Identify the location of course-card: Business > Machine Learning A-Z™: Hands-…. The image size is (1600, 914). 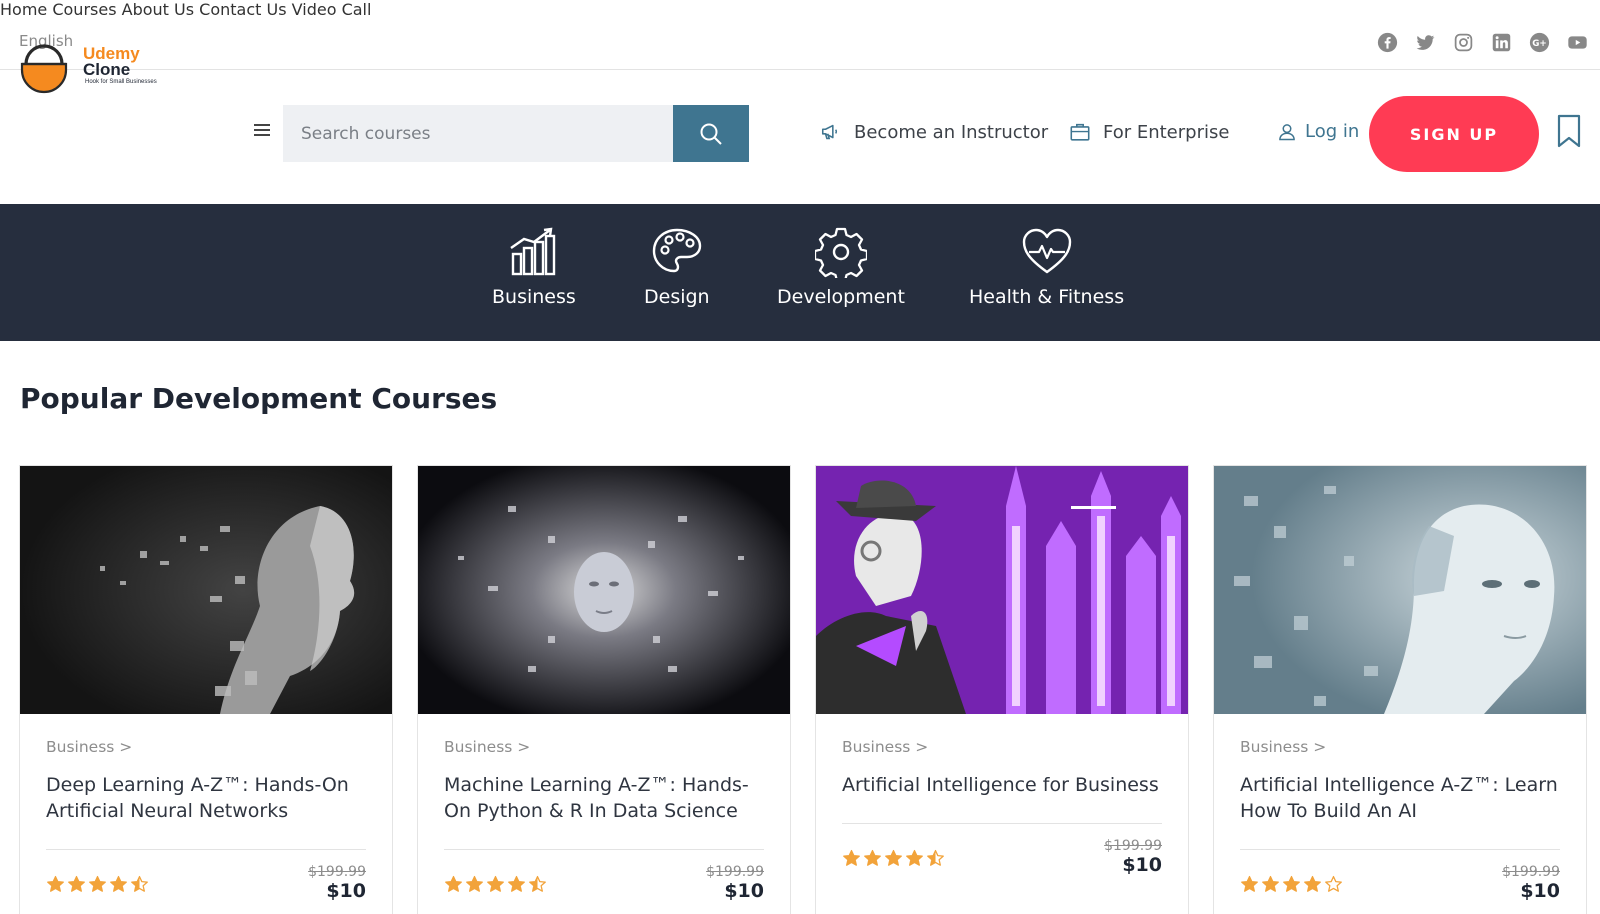
(604, 689).